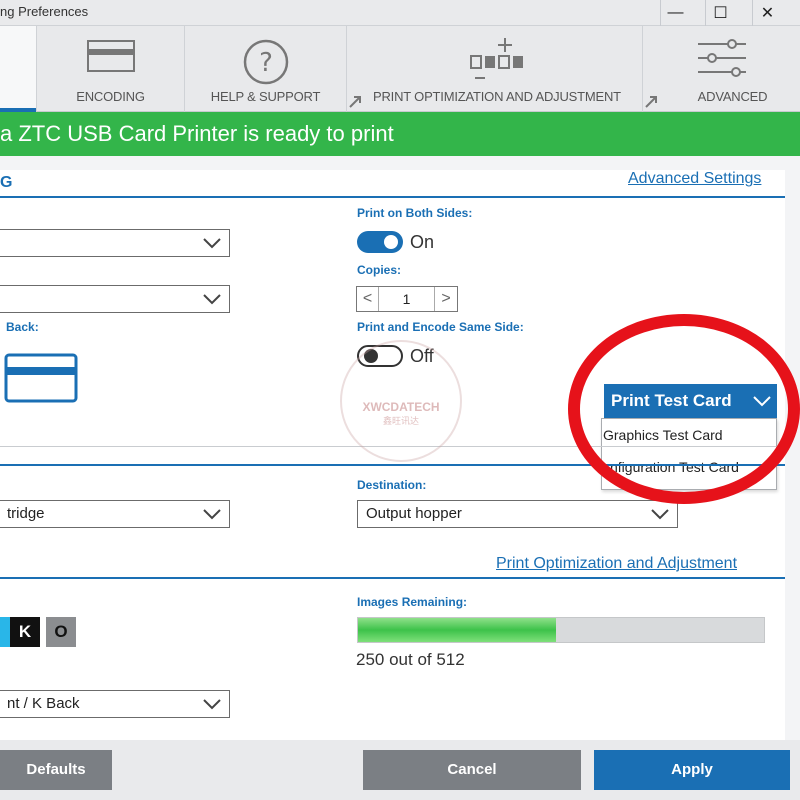  I want to click on close-button: ✕, so click(767, 13).